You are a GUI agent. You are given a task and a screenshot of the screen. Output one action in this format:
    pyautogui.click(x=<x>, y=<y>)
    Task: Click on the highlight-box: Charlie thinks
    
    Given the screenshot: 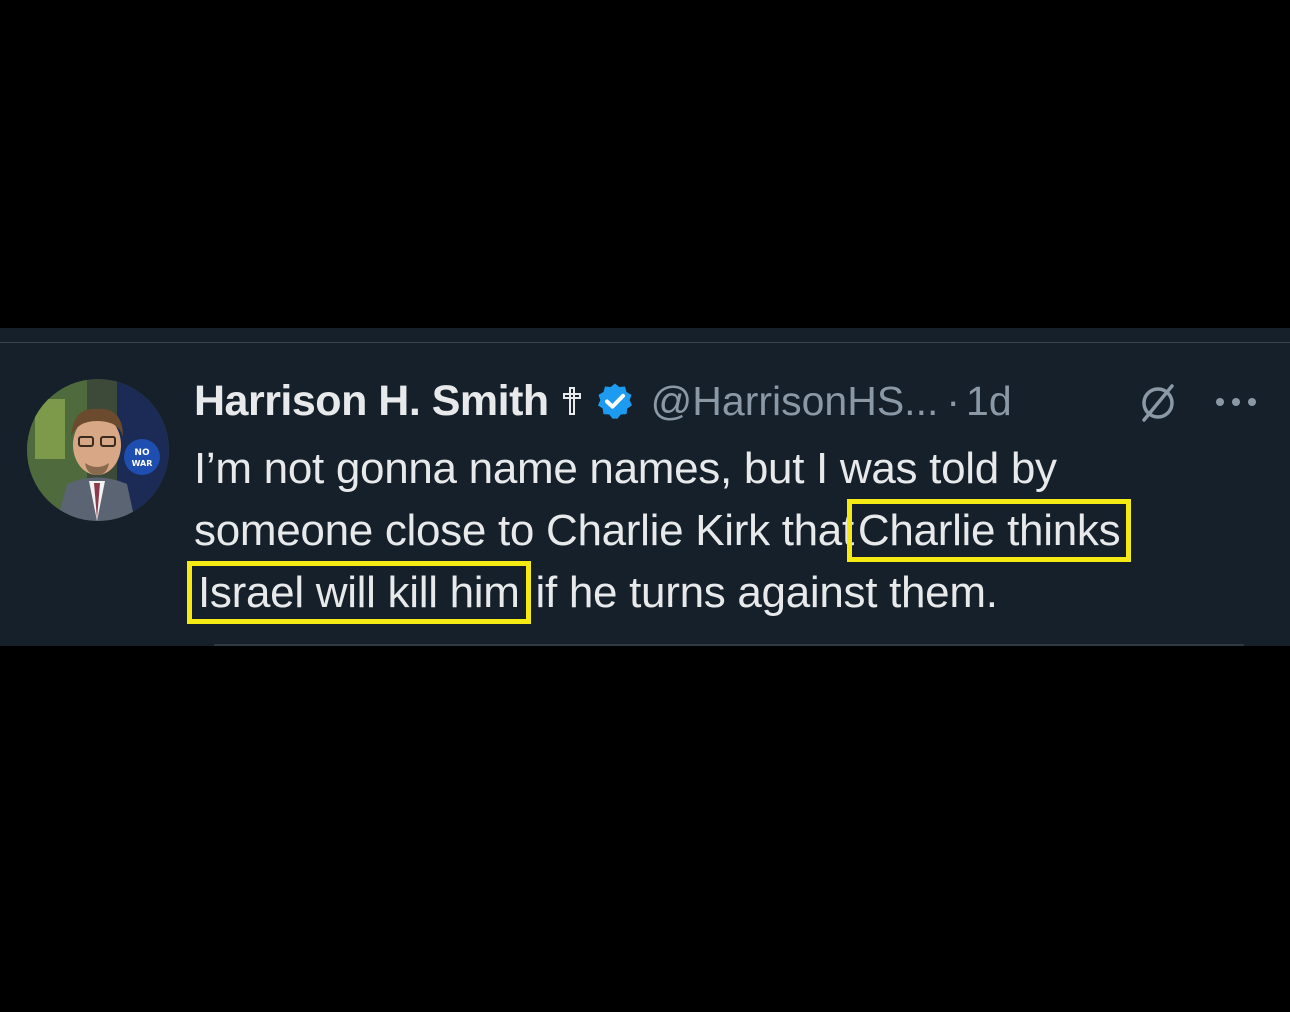 What is the action you would take?
    pyautogui.click(x=989, y=530)
    